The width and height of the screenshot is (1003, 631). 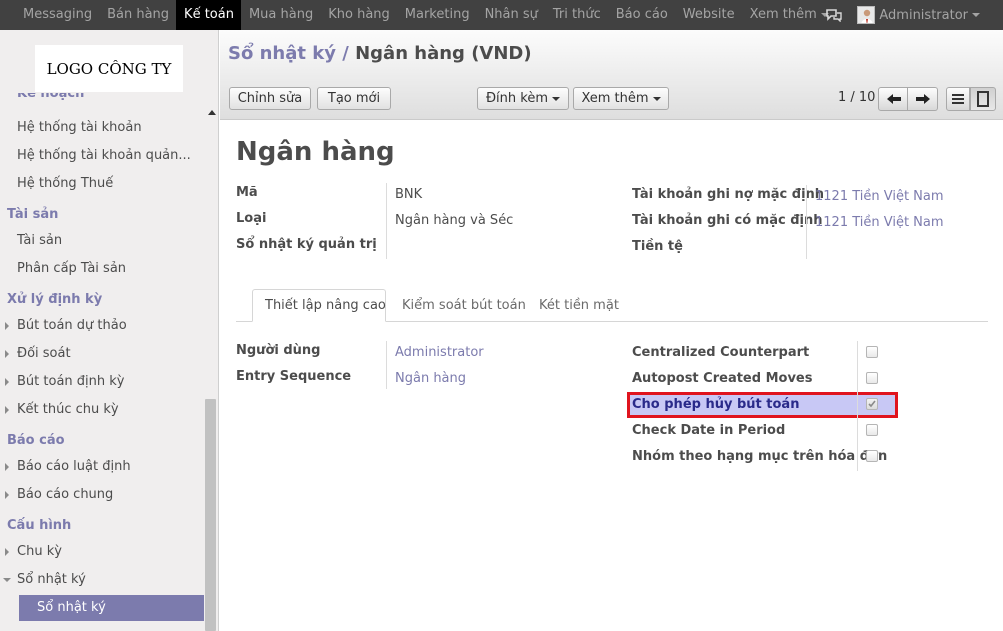 What do you see at coordinates (728, 194) in the screenshot?
I see `default-debit-account-label: Tài khoản ghi nợ mặc định` at bounding box center [728, 194].